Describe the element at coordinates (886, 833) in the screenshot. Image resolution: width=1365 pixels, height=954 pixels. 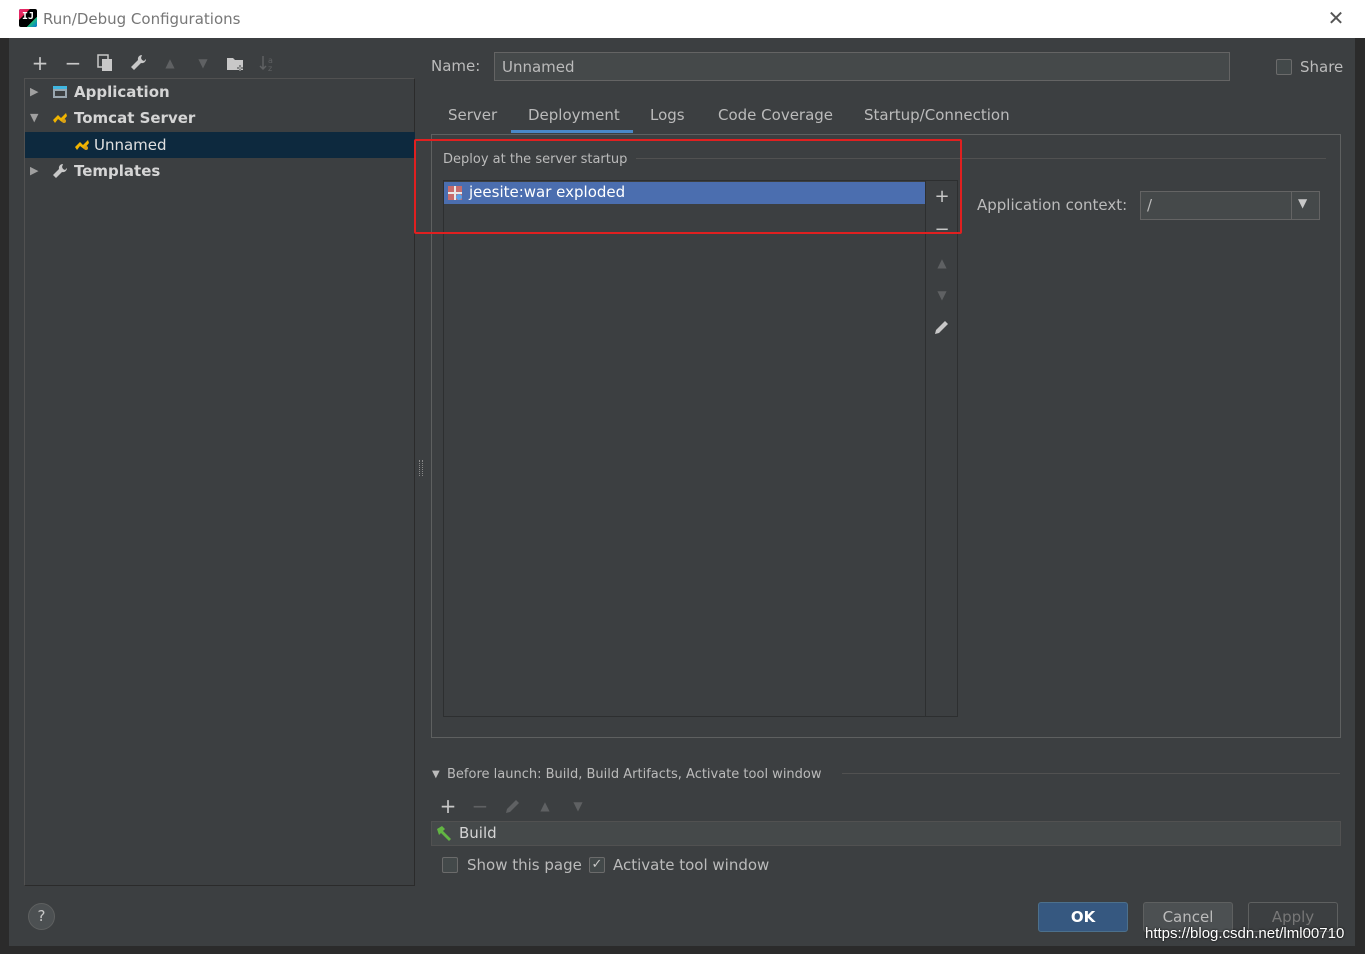
I see `task-row` at that location.